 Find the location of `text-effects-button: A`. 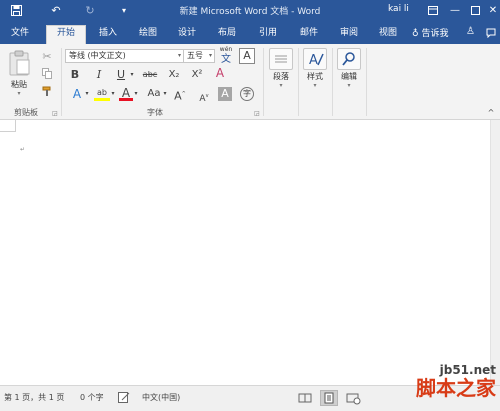

text-effects-button: A is located at coordinates (77, 94).